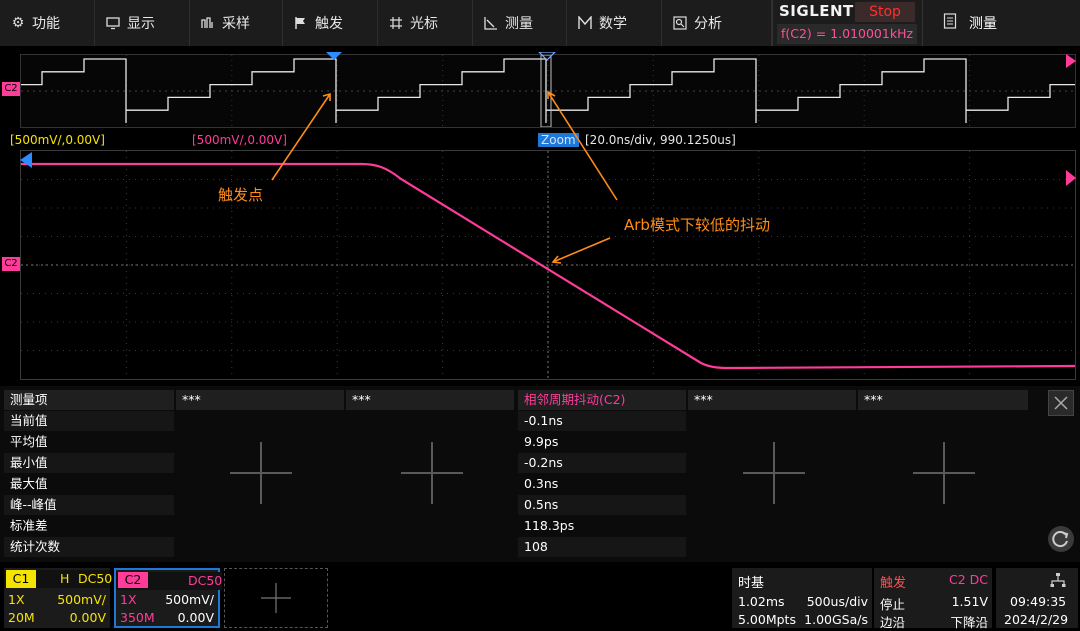  I want to click on trigger-slope: 下降沿, so click(969, 622).